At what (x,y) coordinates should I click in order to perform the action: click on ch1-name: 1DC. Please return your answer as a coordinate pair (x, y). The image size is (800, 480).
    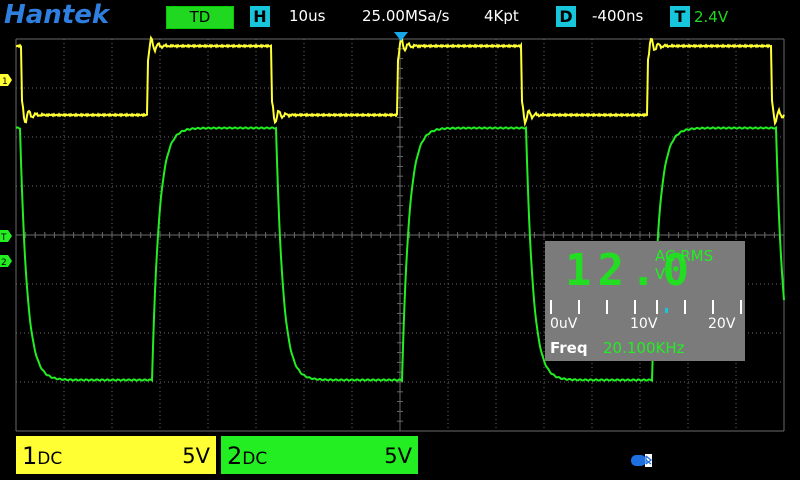
    Looking at the image, I should click on (42, 456).